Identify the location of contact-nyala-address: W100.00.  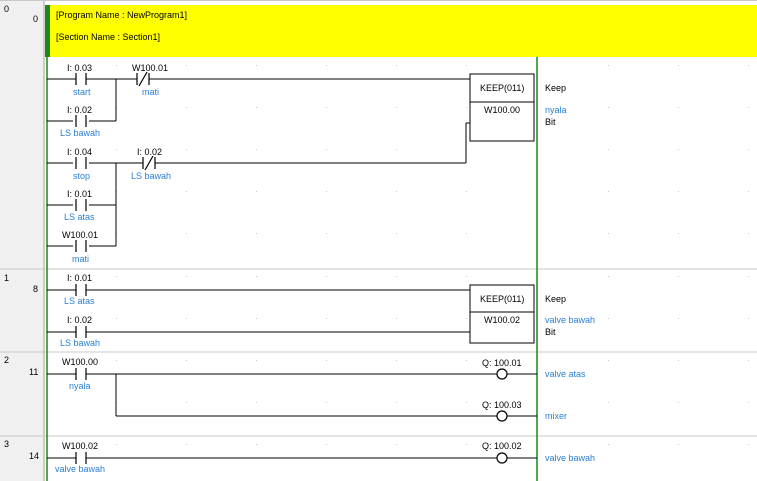
(80, 362).